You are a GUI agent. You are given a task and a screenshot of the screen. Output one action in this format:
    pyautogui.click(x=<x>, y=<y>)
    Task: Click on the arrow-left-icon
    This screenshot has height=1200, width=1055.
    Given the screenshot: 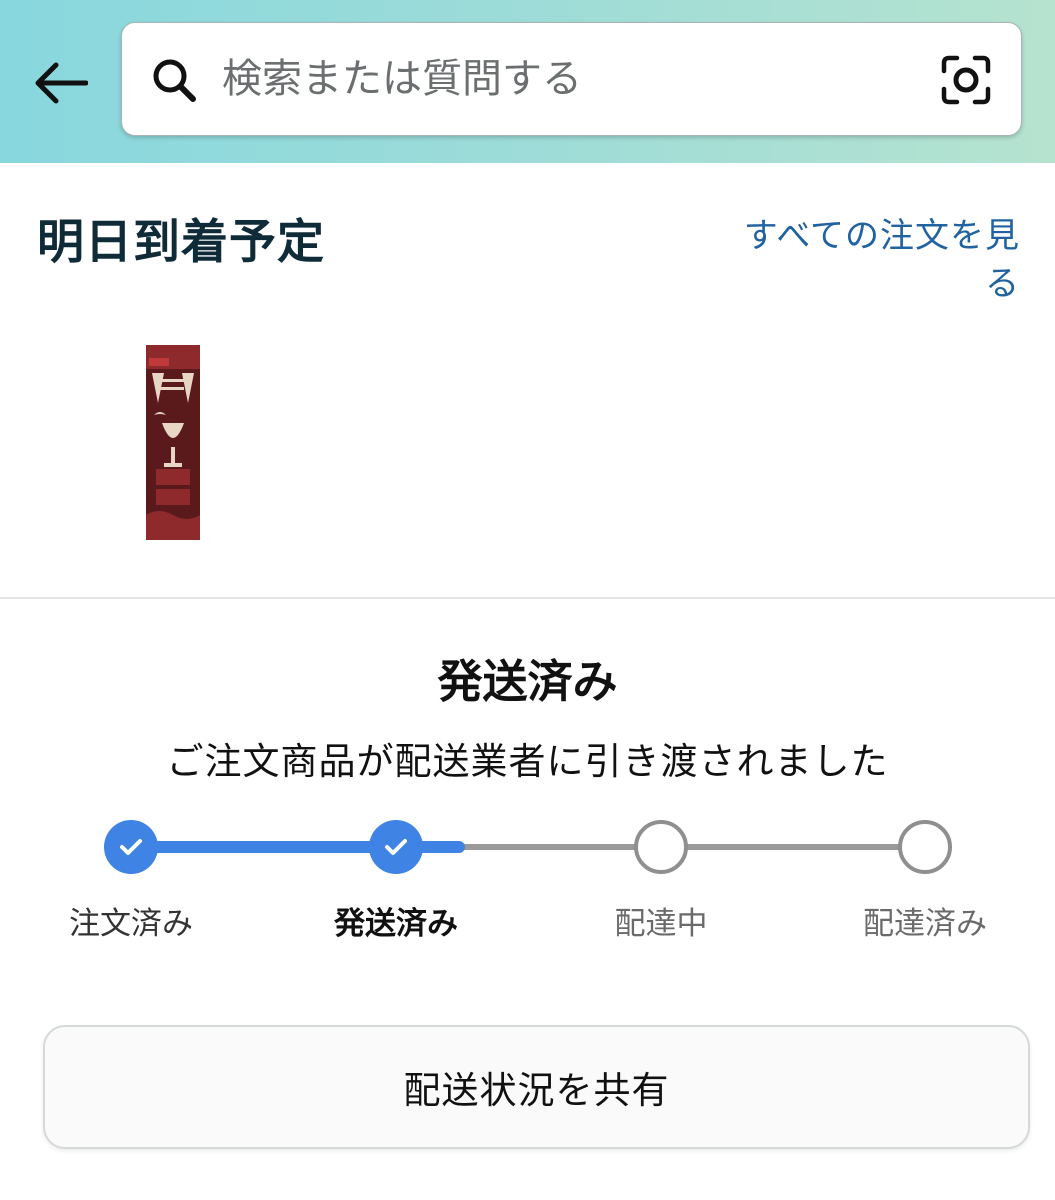 What is the action you would take?
    pyautogui.click(x=61, y=83)
    